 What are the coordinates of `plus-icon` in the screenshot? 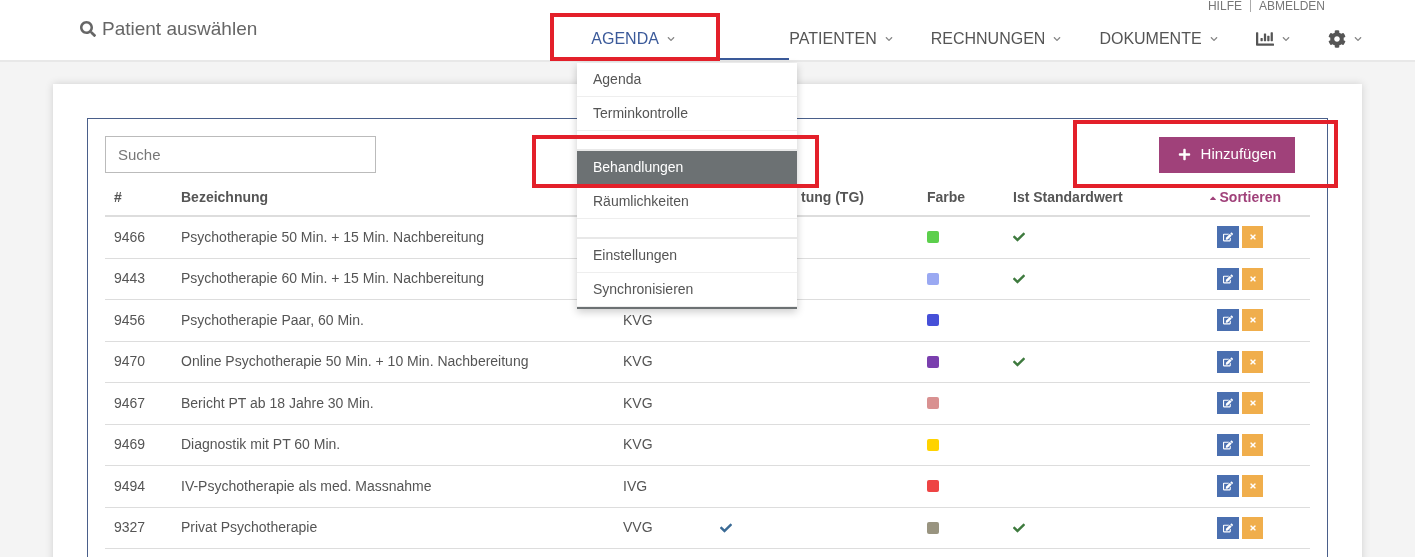 It's located at (1184, 154).